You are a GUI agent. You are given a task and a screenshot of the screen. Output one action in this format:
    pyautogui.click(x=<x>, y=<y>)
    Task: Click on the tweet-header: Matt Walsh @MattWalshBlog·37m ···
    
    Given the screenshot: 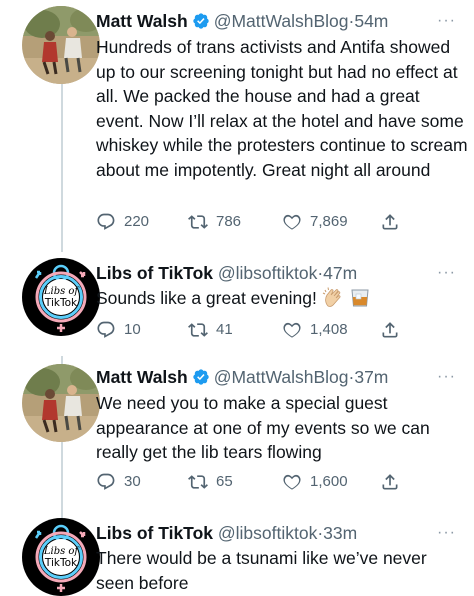 What is the action you would take?
    pyautogui.click(x=280, y=377)
    